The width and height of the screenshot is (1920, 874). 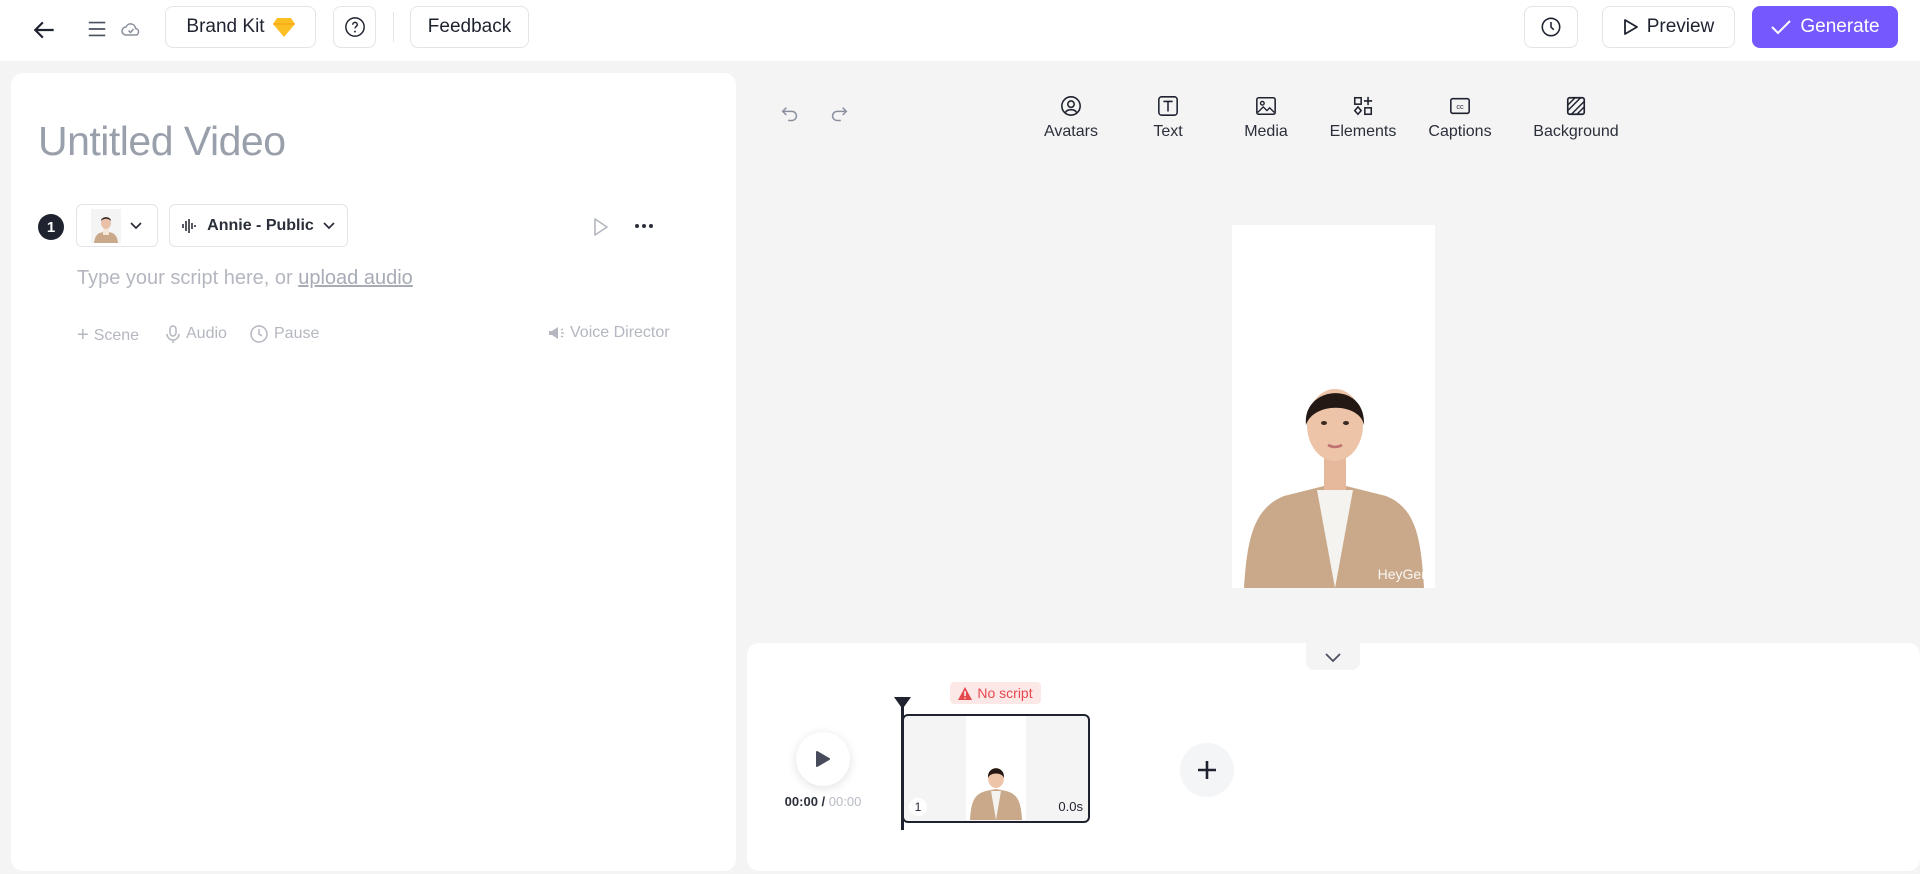 What do you see at coordinates (902, 703) in the screenshot?
I see `playhead-handle-icon` at bounding box center [902, 703].